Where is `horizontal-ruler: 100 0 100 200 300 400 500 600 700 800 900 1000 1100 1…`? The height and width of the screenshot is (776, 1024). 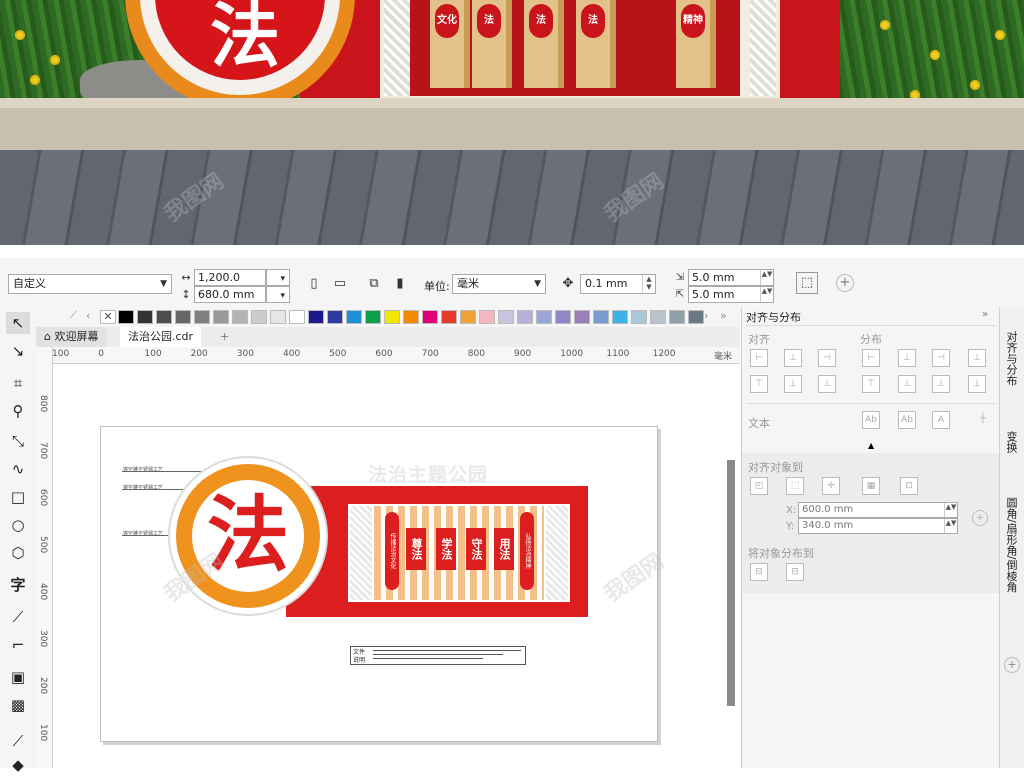
horizontal-ruler: 100 0 100 200 300 400 500 600 700 800 900 1000 1100 1… is located at coordinates (396, 355).